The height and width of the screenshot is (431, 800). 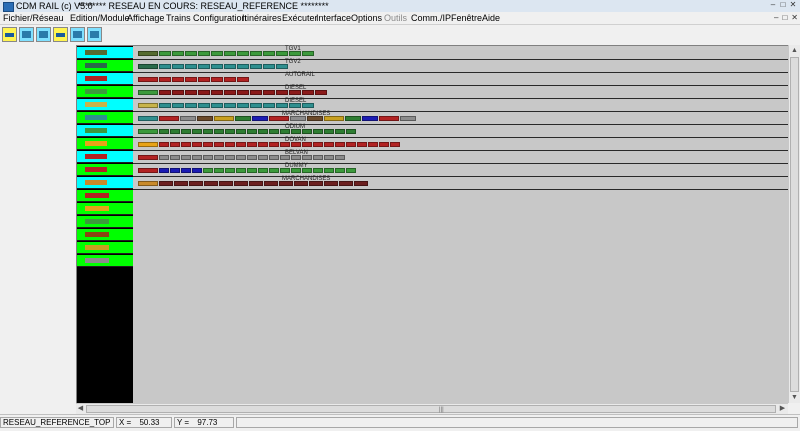 I want to click on menu-item: Options, so click(x=366, y=18).